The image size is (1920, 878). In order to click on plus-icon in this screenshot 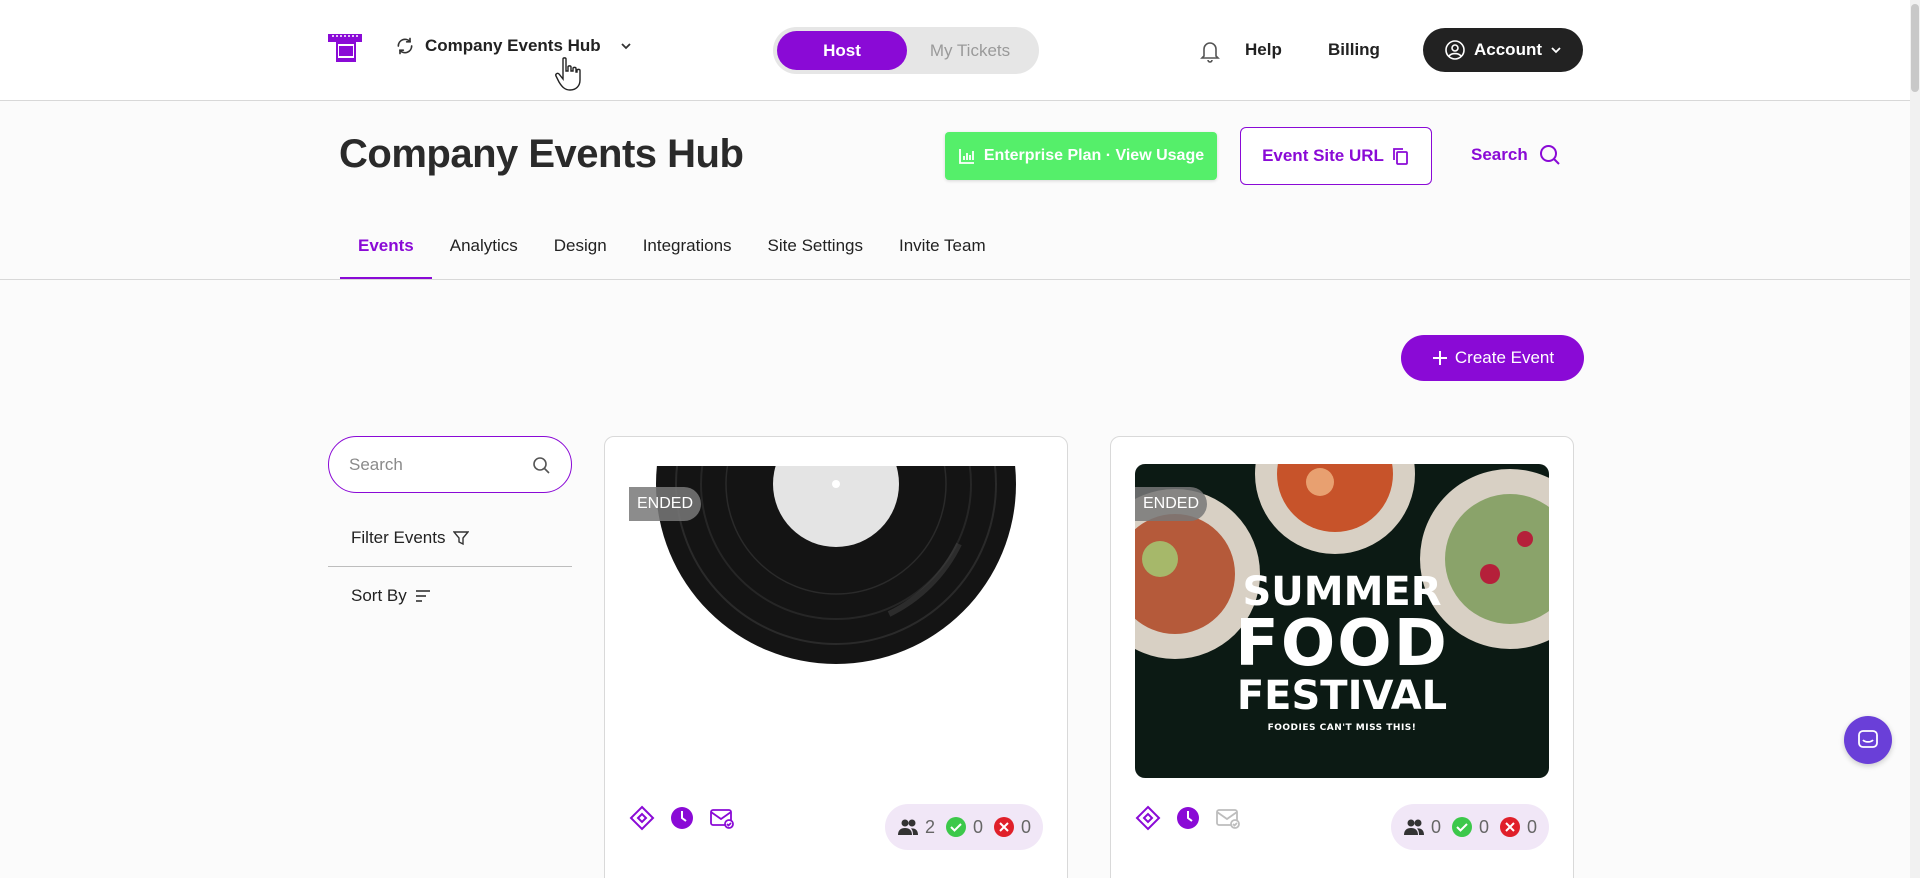, I will do `click(1439, 358)`.